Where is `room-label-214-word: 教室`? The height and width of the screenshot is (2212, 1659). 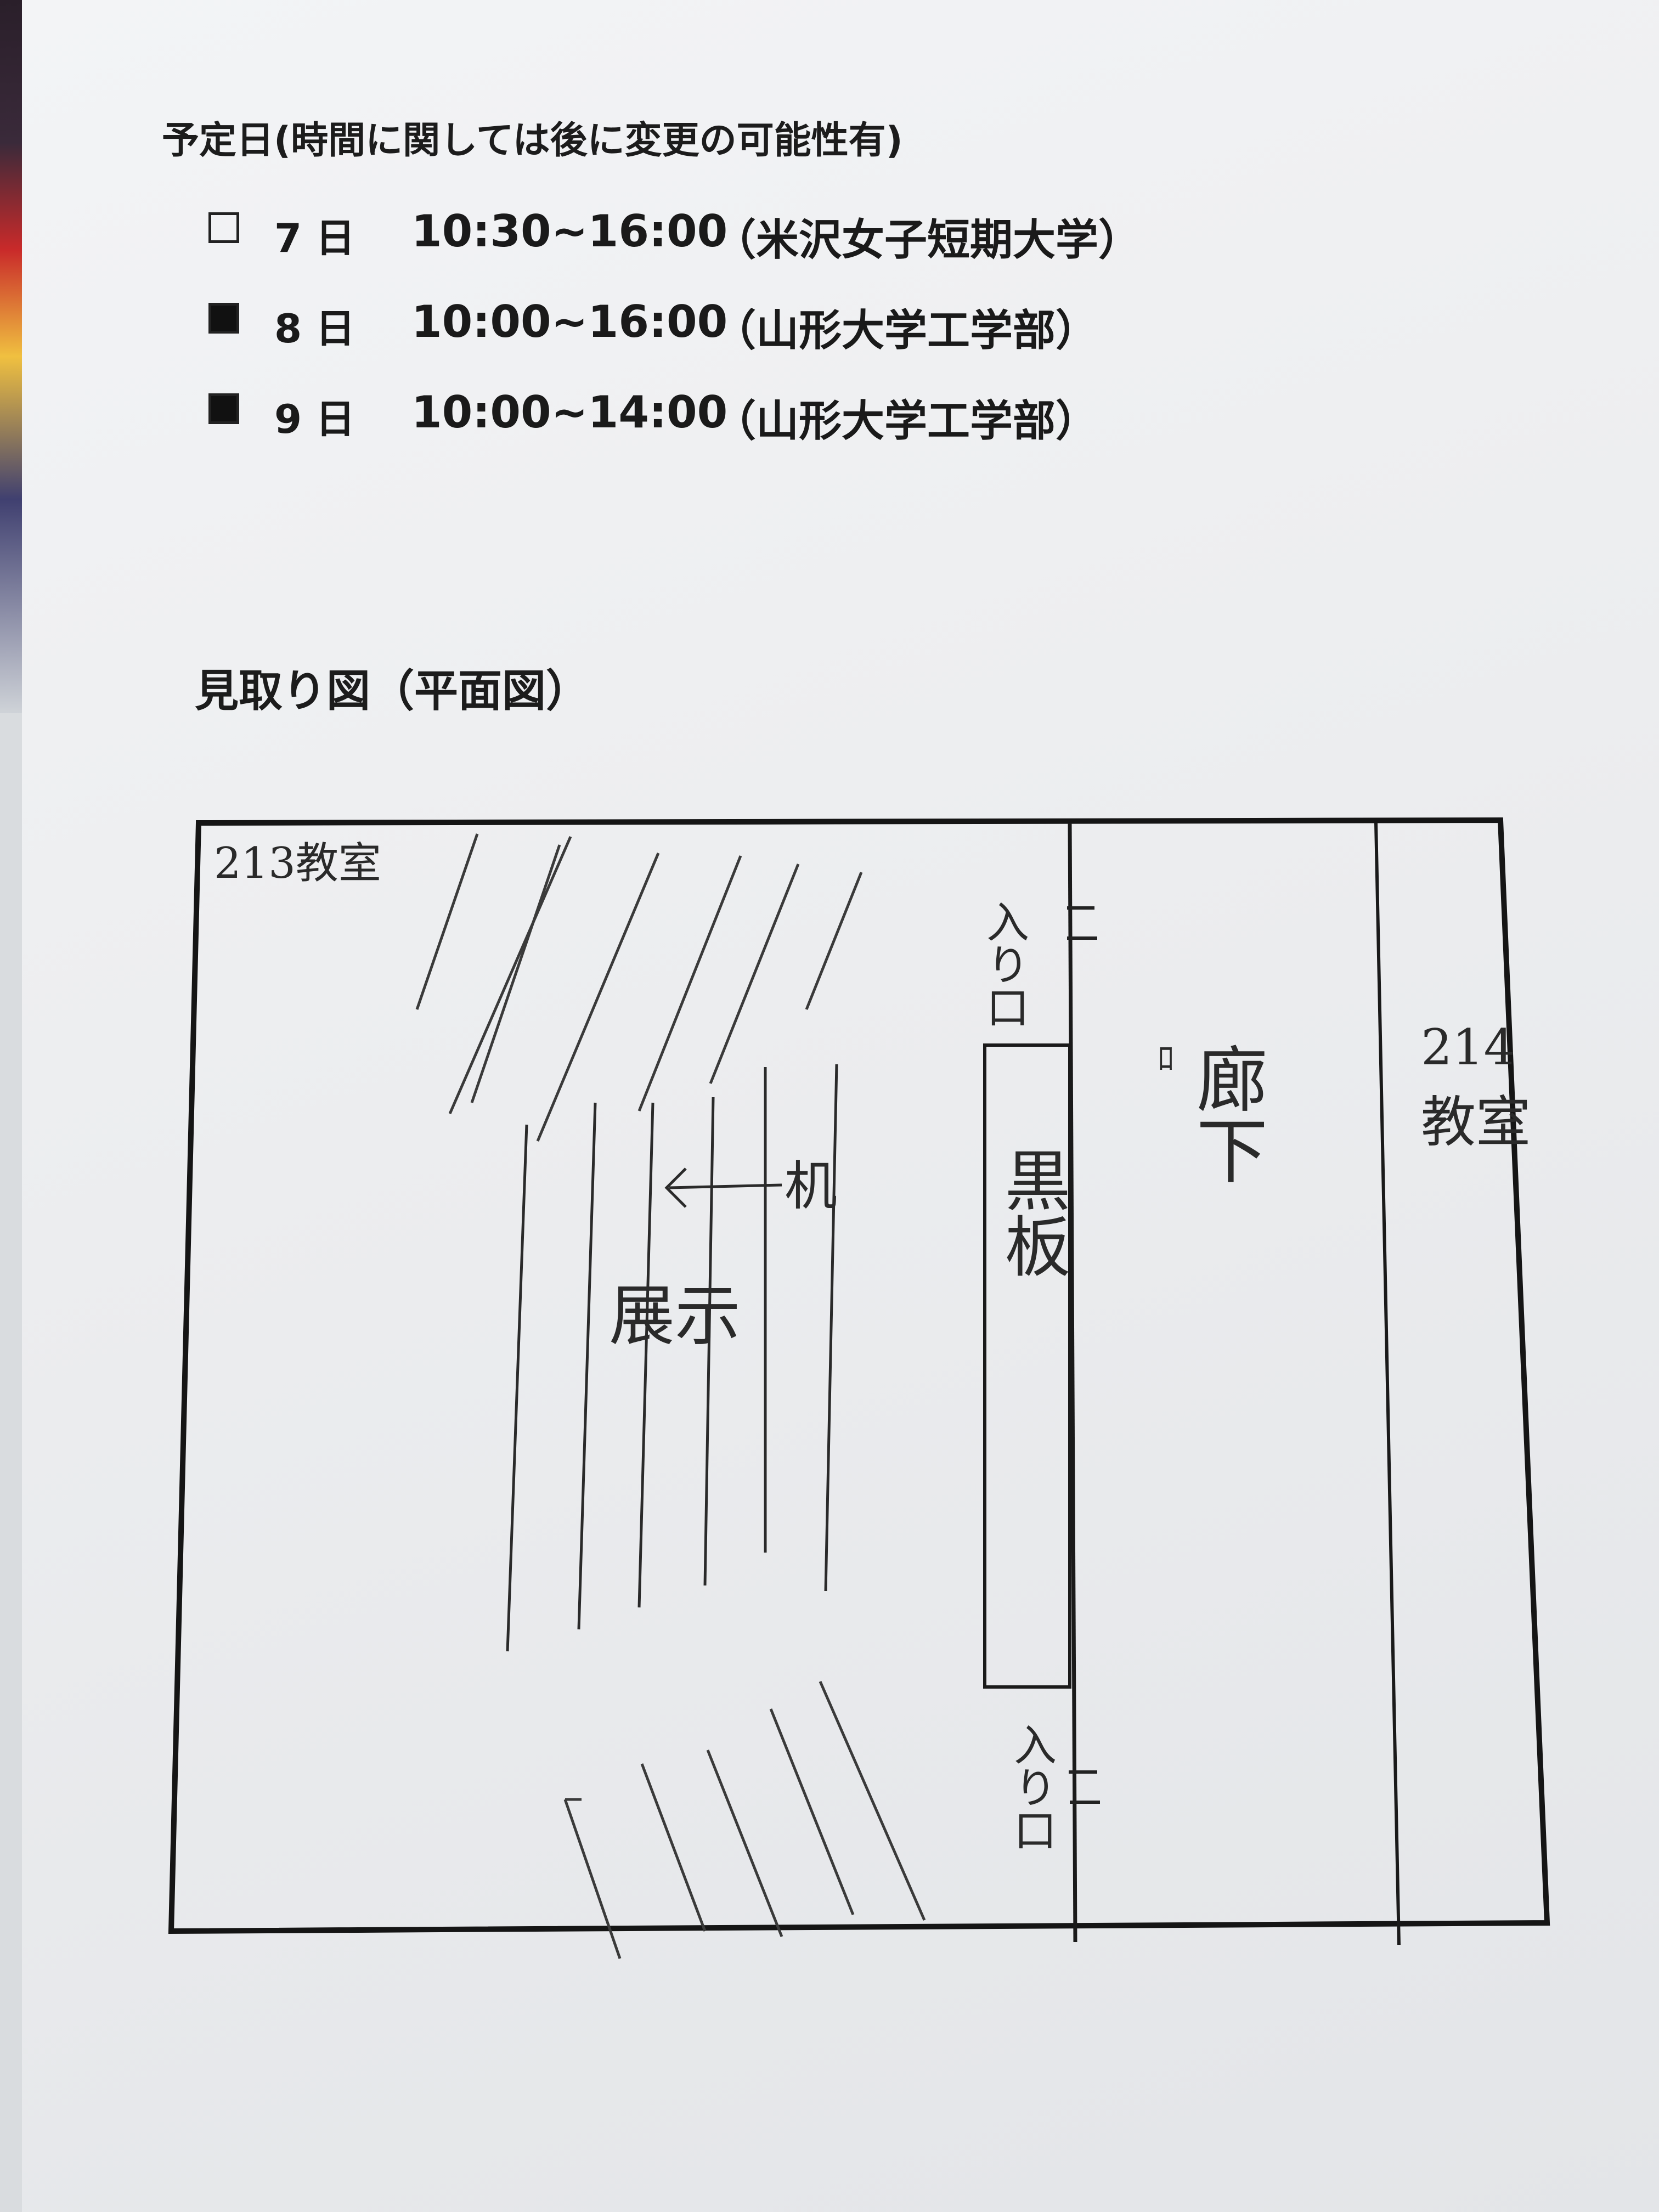
room-label-214-word: 教室 is located at coordinates (1476, 1122).